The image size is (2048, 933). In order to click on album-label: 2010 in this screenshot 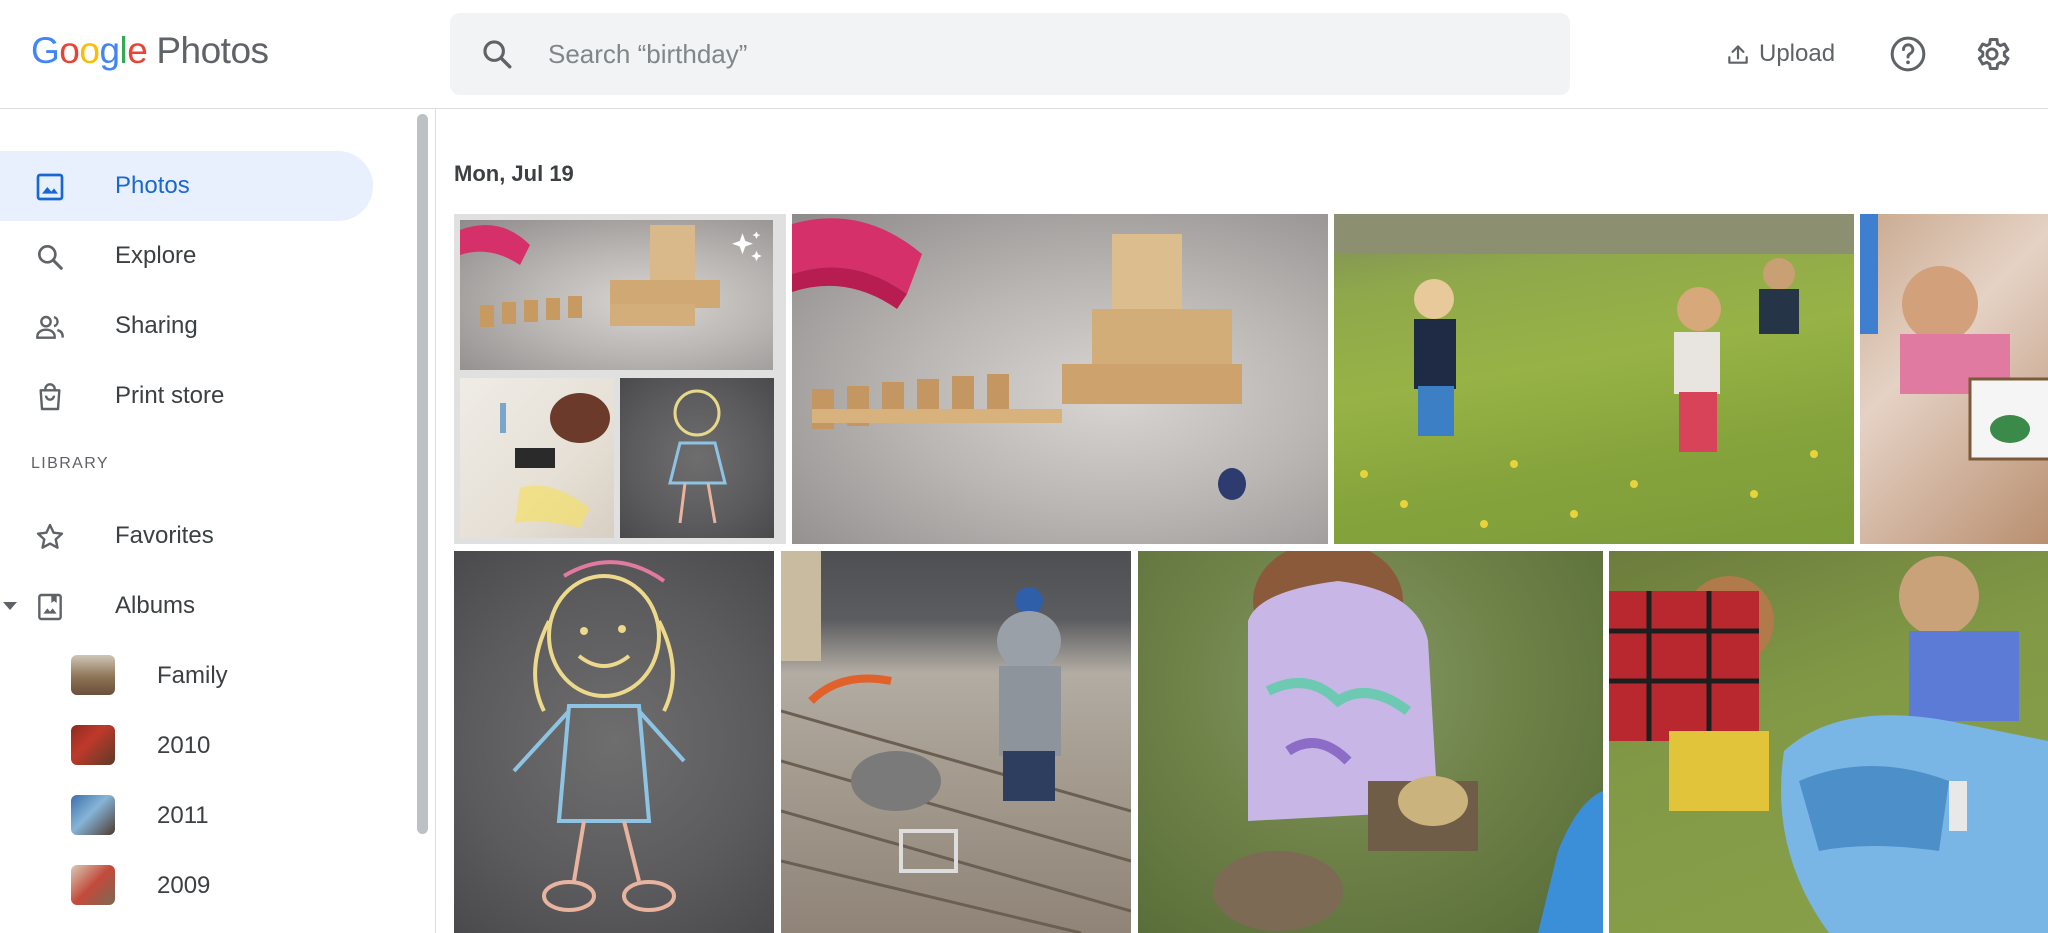, I will do `click(184, 745)`.